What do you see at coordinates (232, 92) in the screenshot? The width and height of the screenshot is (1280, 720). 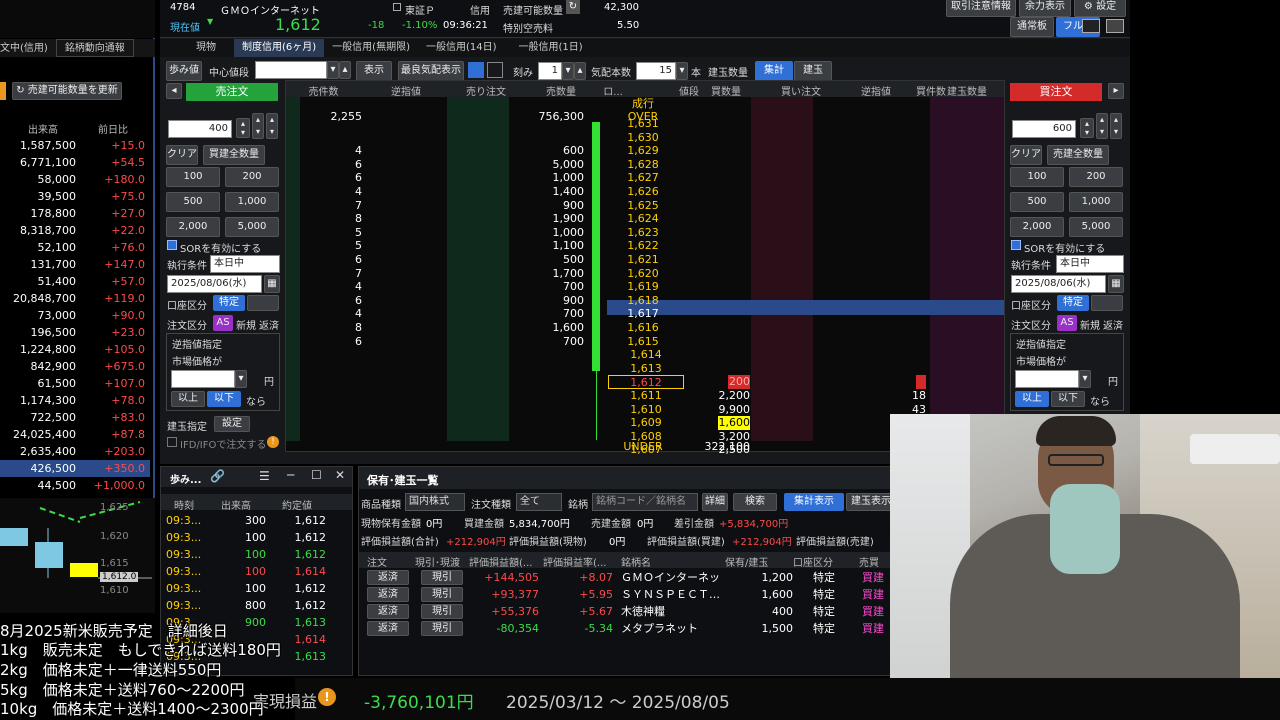 I see `sell-order-title: 売注文` at bounding box center [232, 92].